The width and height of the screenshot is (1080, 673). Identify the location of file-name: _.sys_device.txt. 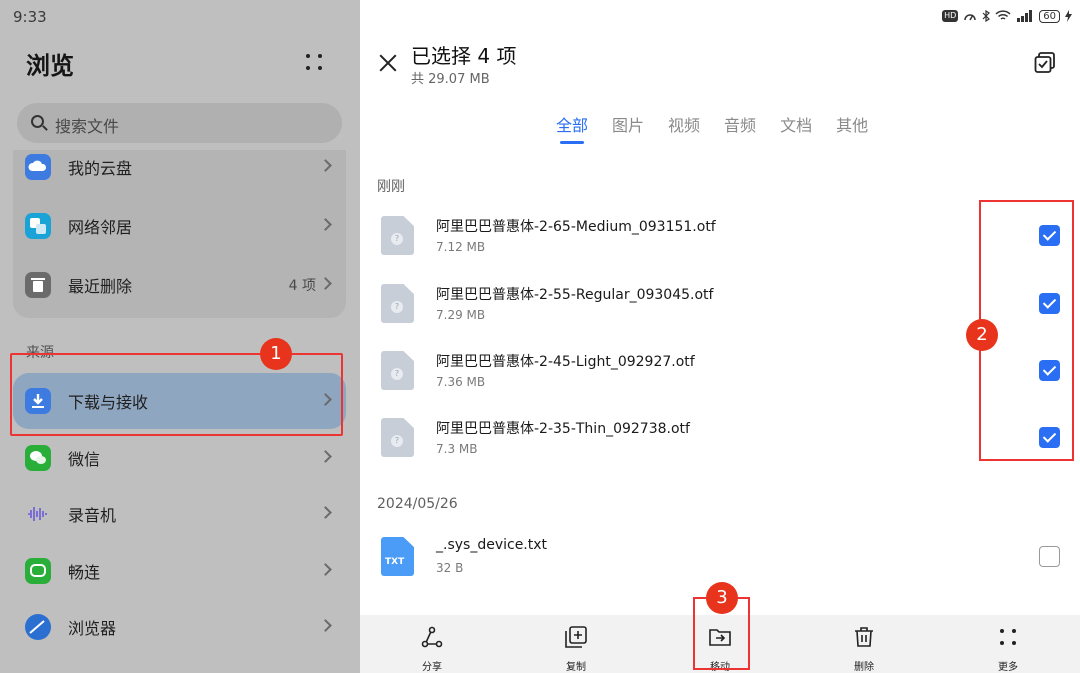
(492, 545).